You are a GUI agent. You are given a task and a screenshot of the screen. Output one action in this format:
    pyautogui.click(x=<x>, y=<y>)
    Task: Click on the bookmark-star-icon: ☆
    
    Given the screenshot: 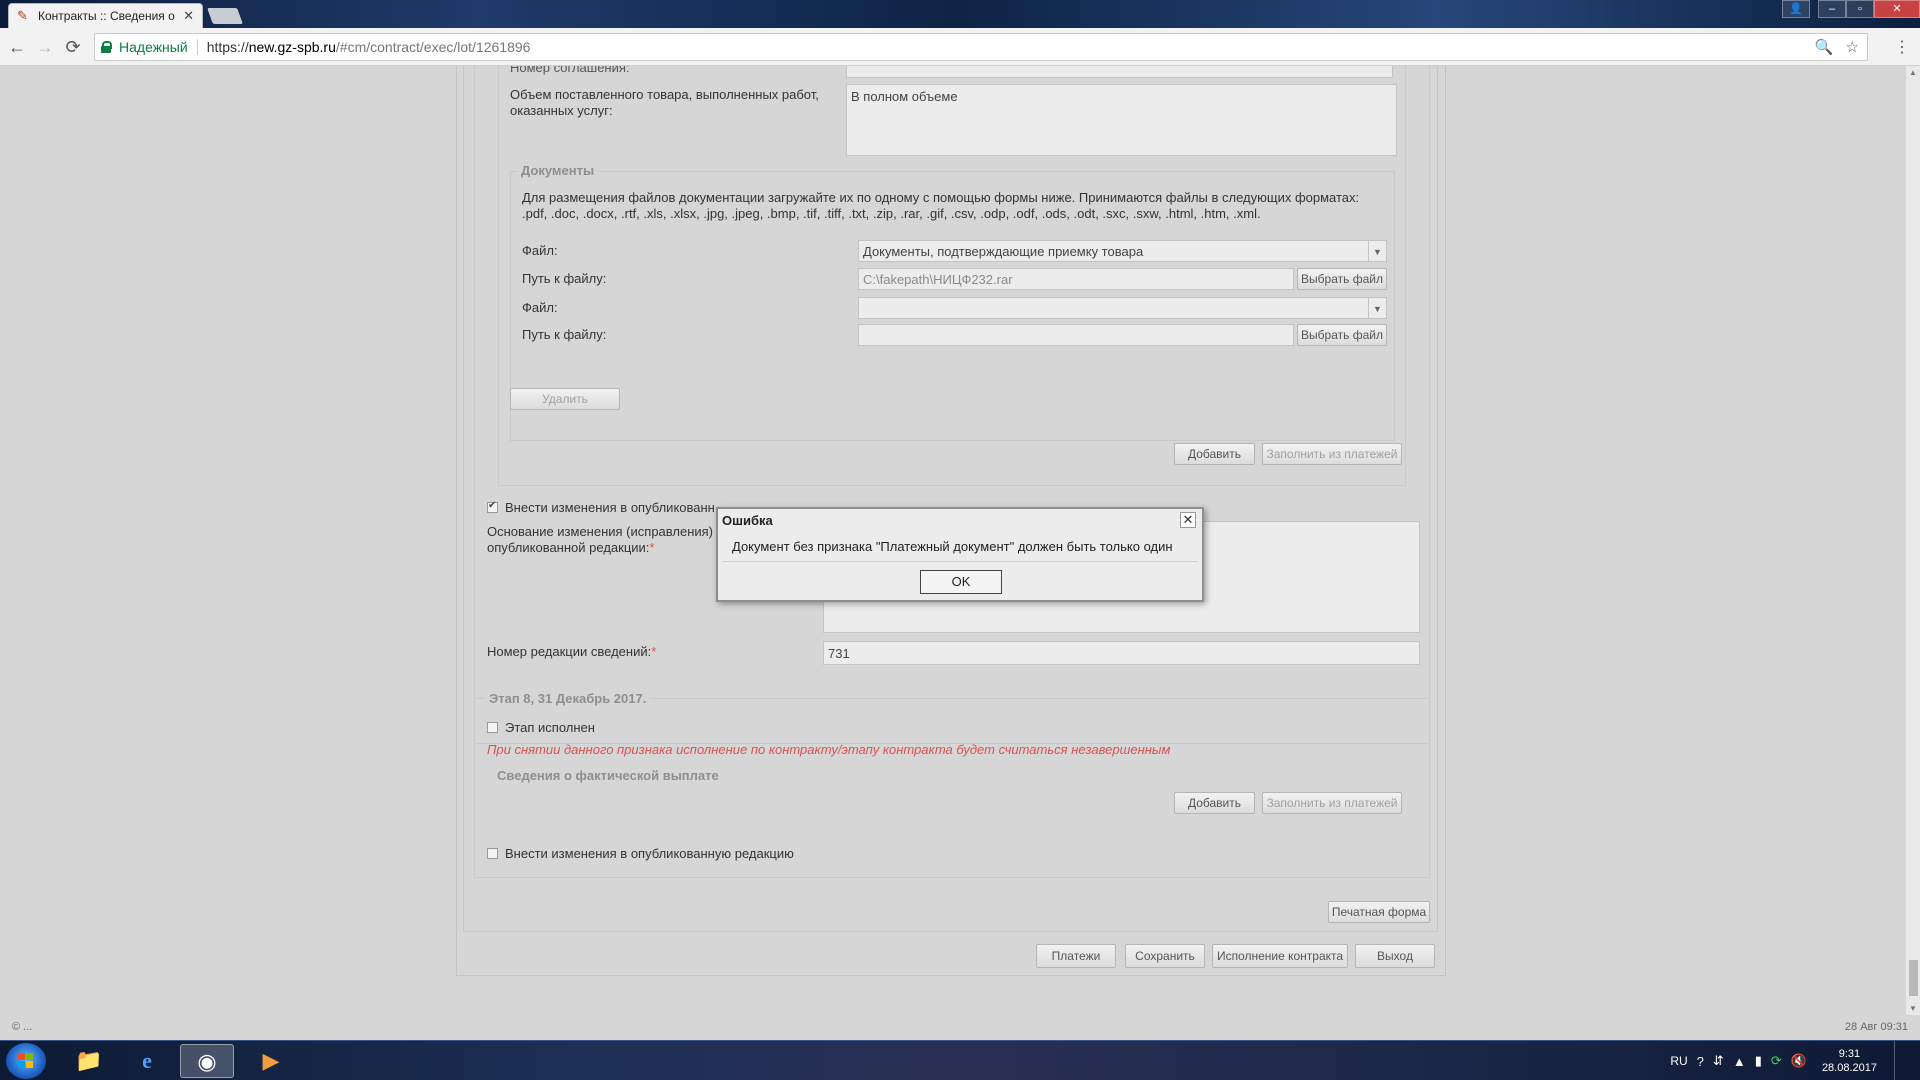 What is the action you would take?
    pyautogui.click(x=1852, y=47)
    